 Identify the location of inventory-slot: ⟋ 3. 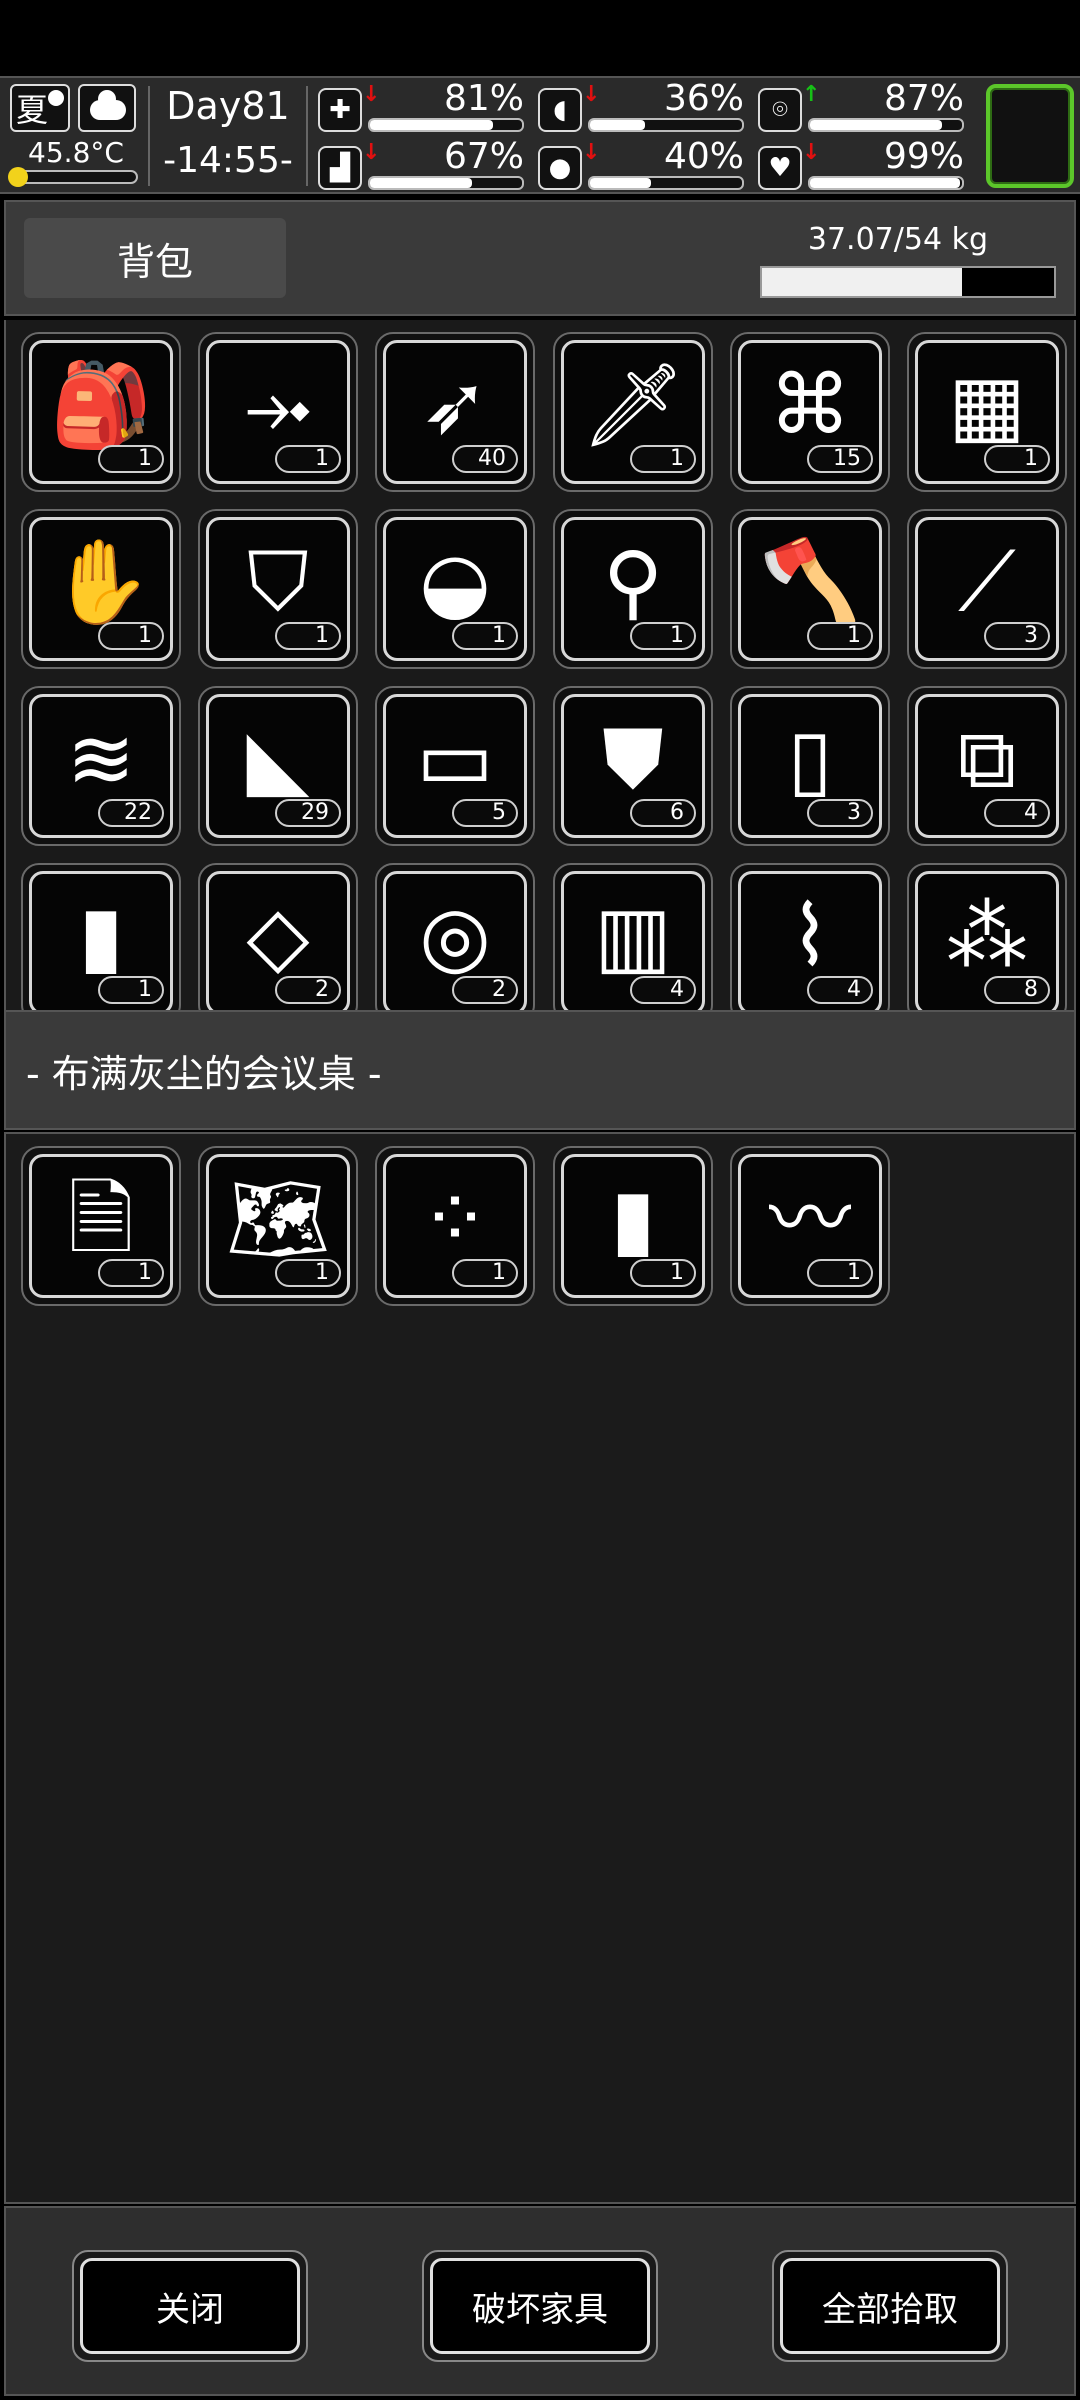
(987, 589).